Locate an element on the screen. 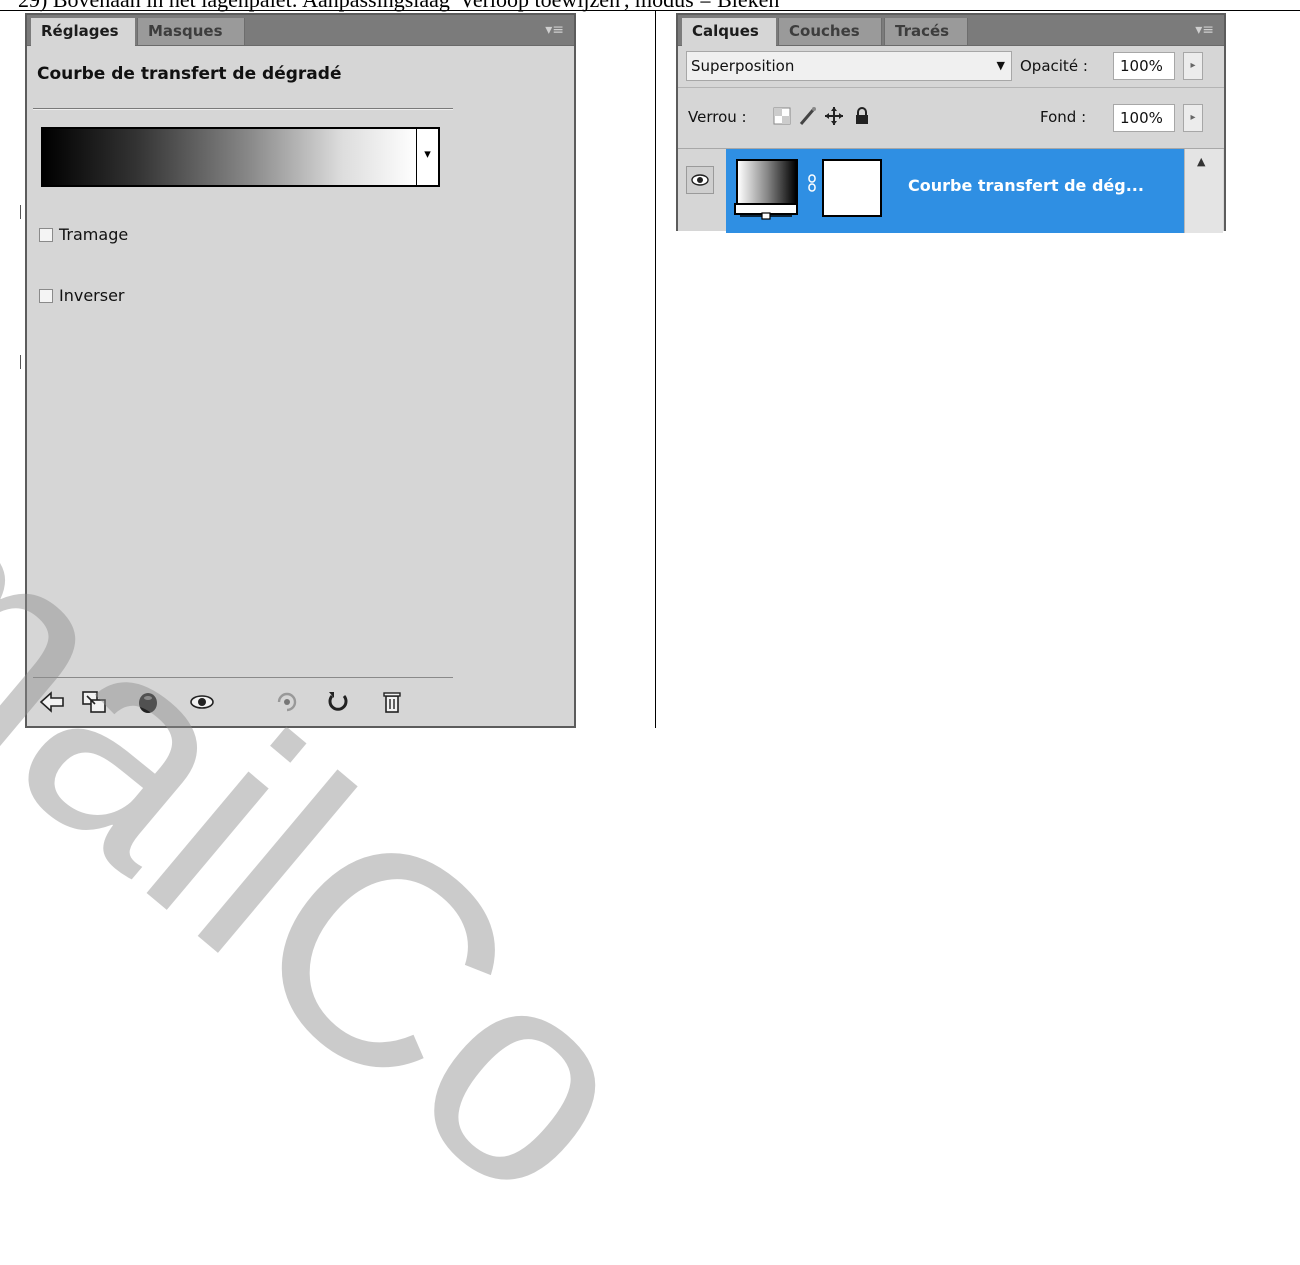 This screenshot has height=1265, width=1300. reset-icon is located at coordinates (338, 702).